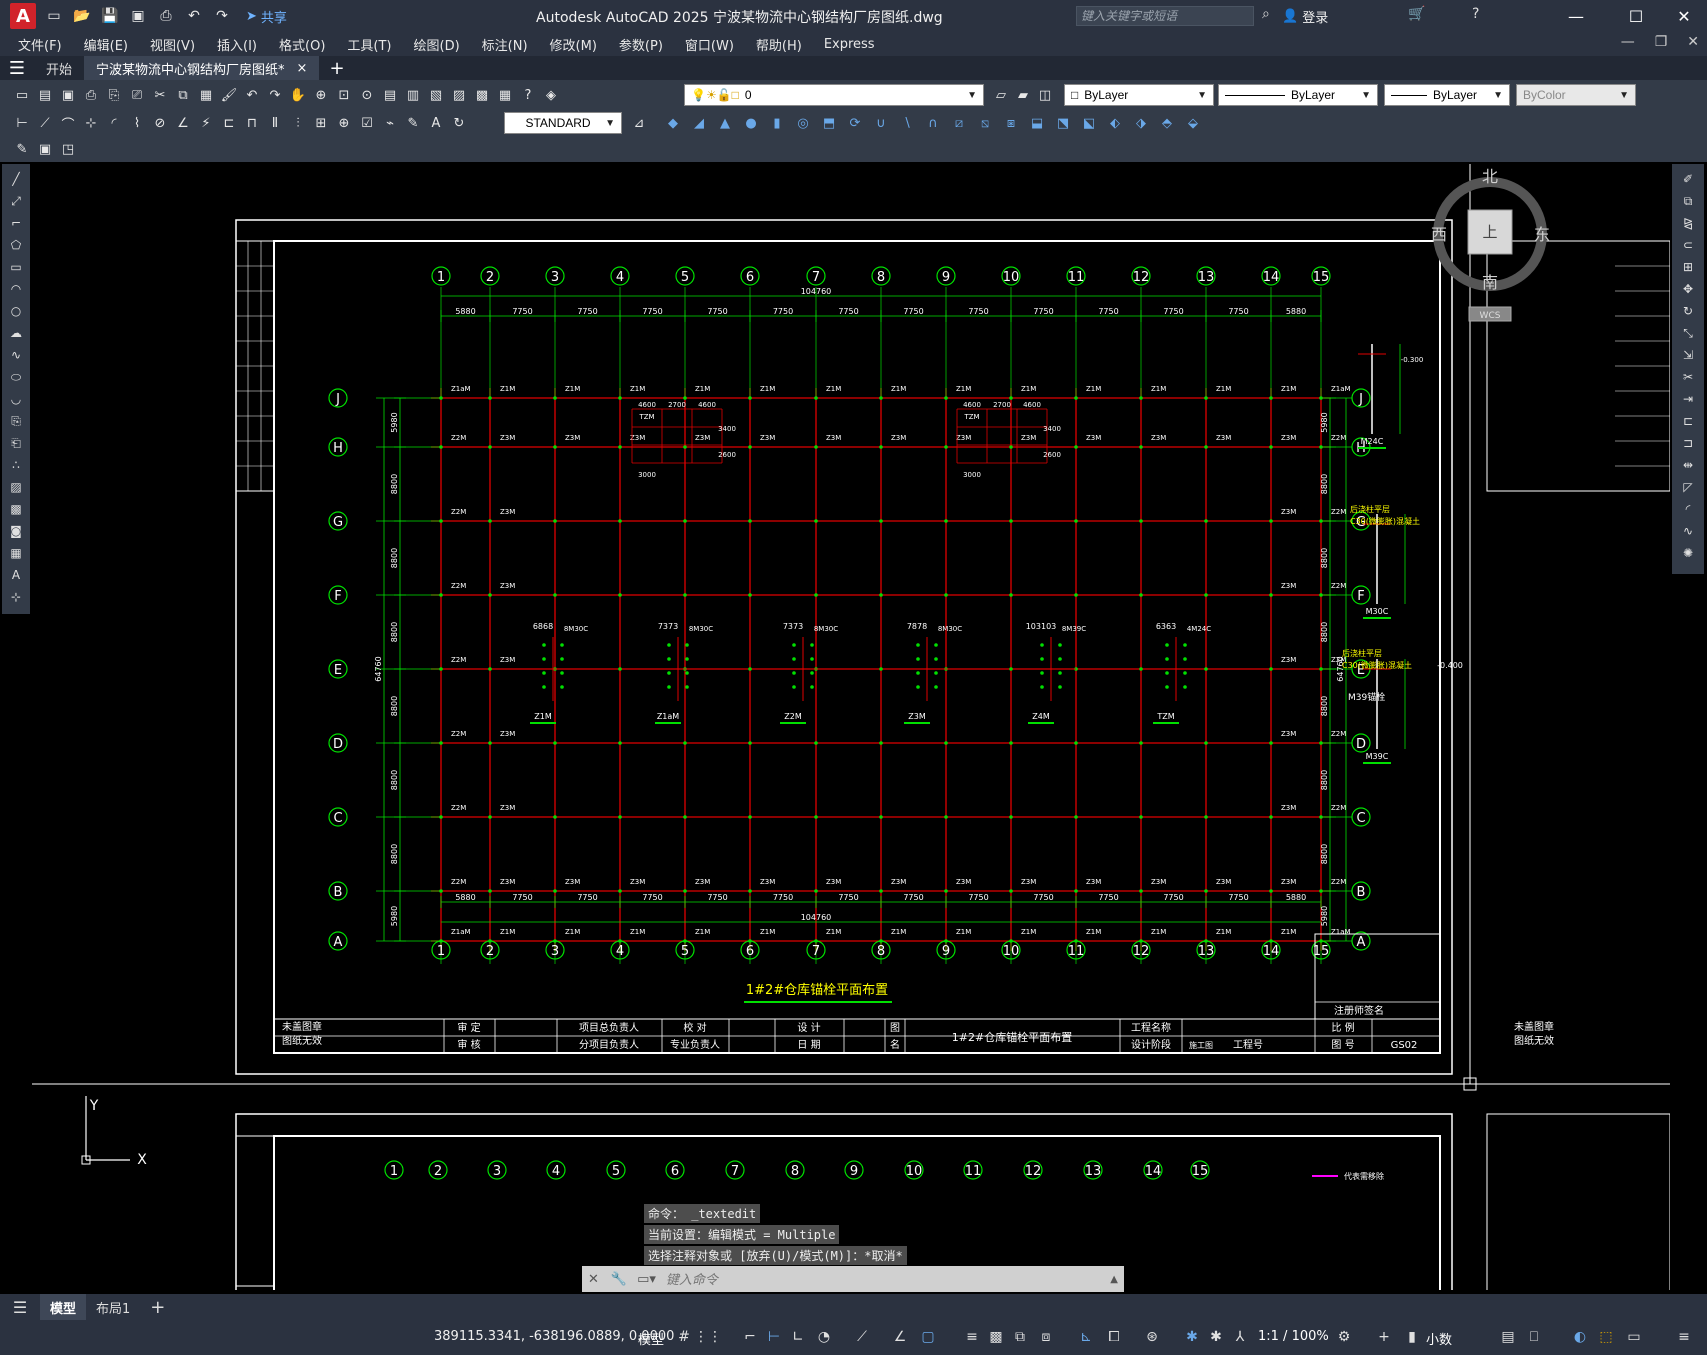  Describe the element at coordinates (1688, 355) in the screenshot. I see `stretch-icon: ⇲` at that location.